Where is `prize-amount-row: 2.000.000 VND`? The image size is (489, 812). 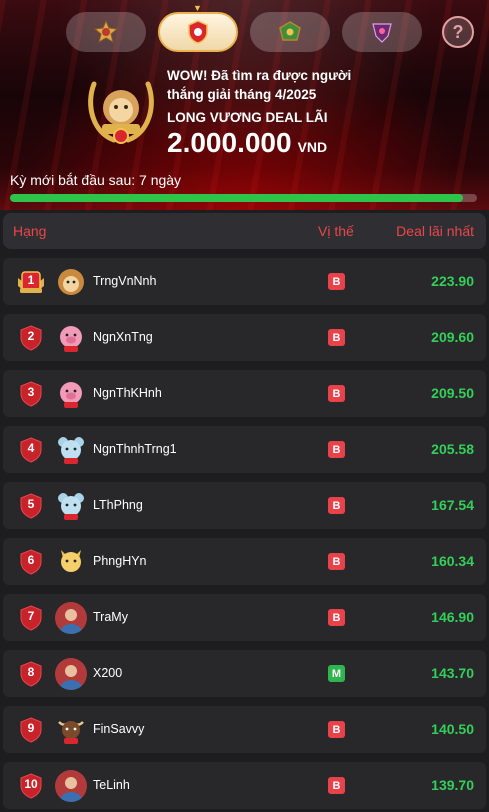
prize-amount-row: 2.000.000 VND is located at coordinates (317, 143).